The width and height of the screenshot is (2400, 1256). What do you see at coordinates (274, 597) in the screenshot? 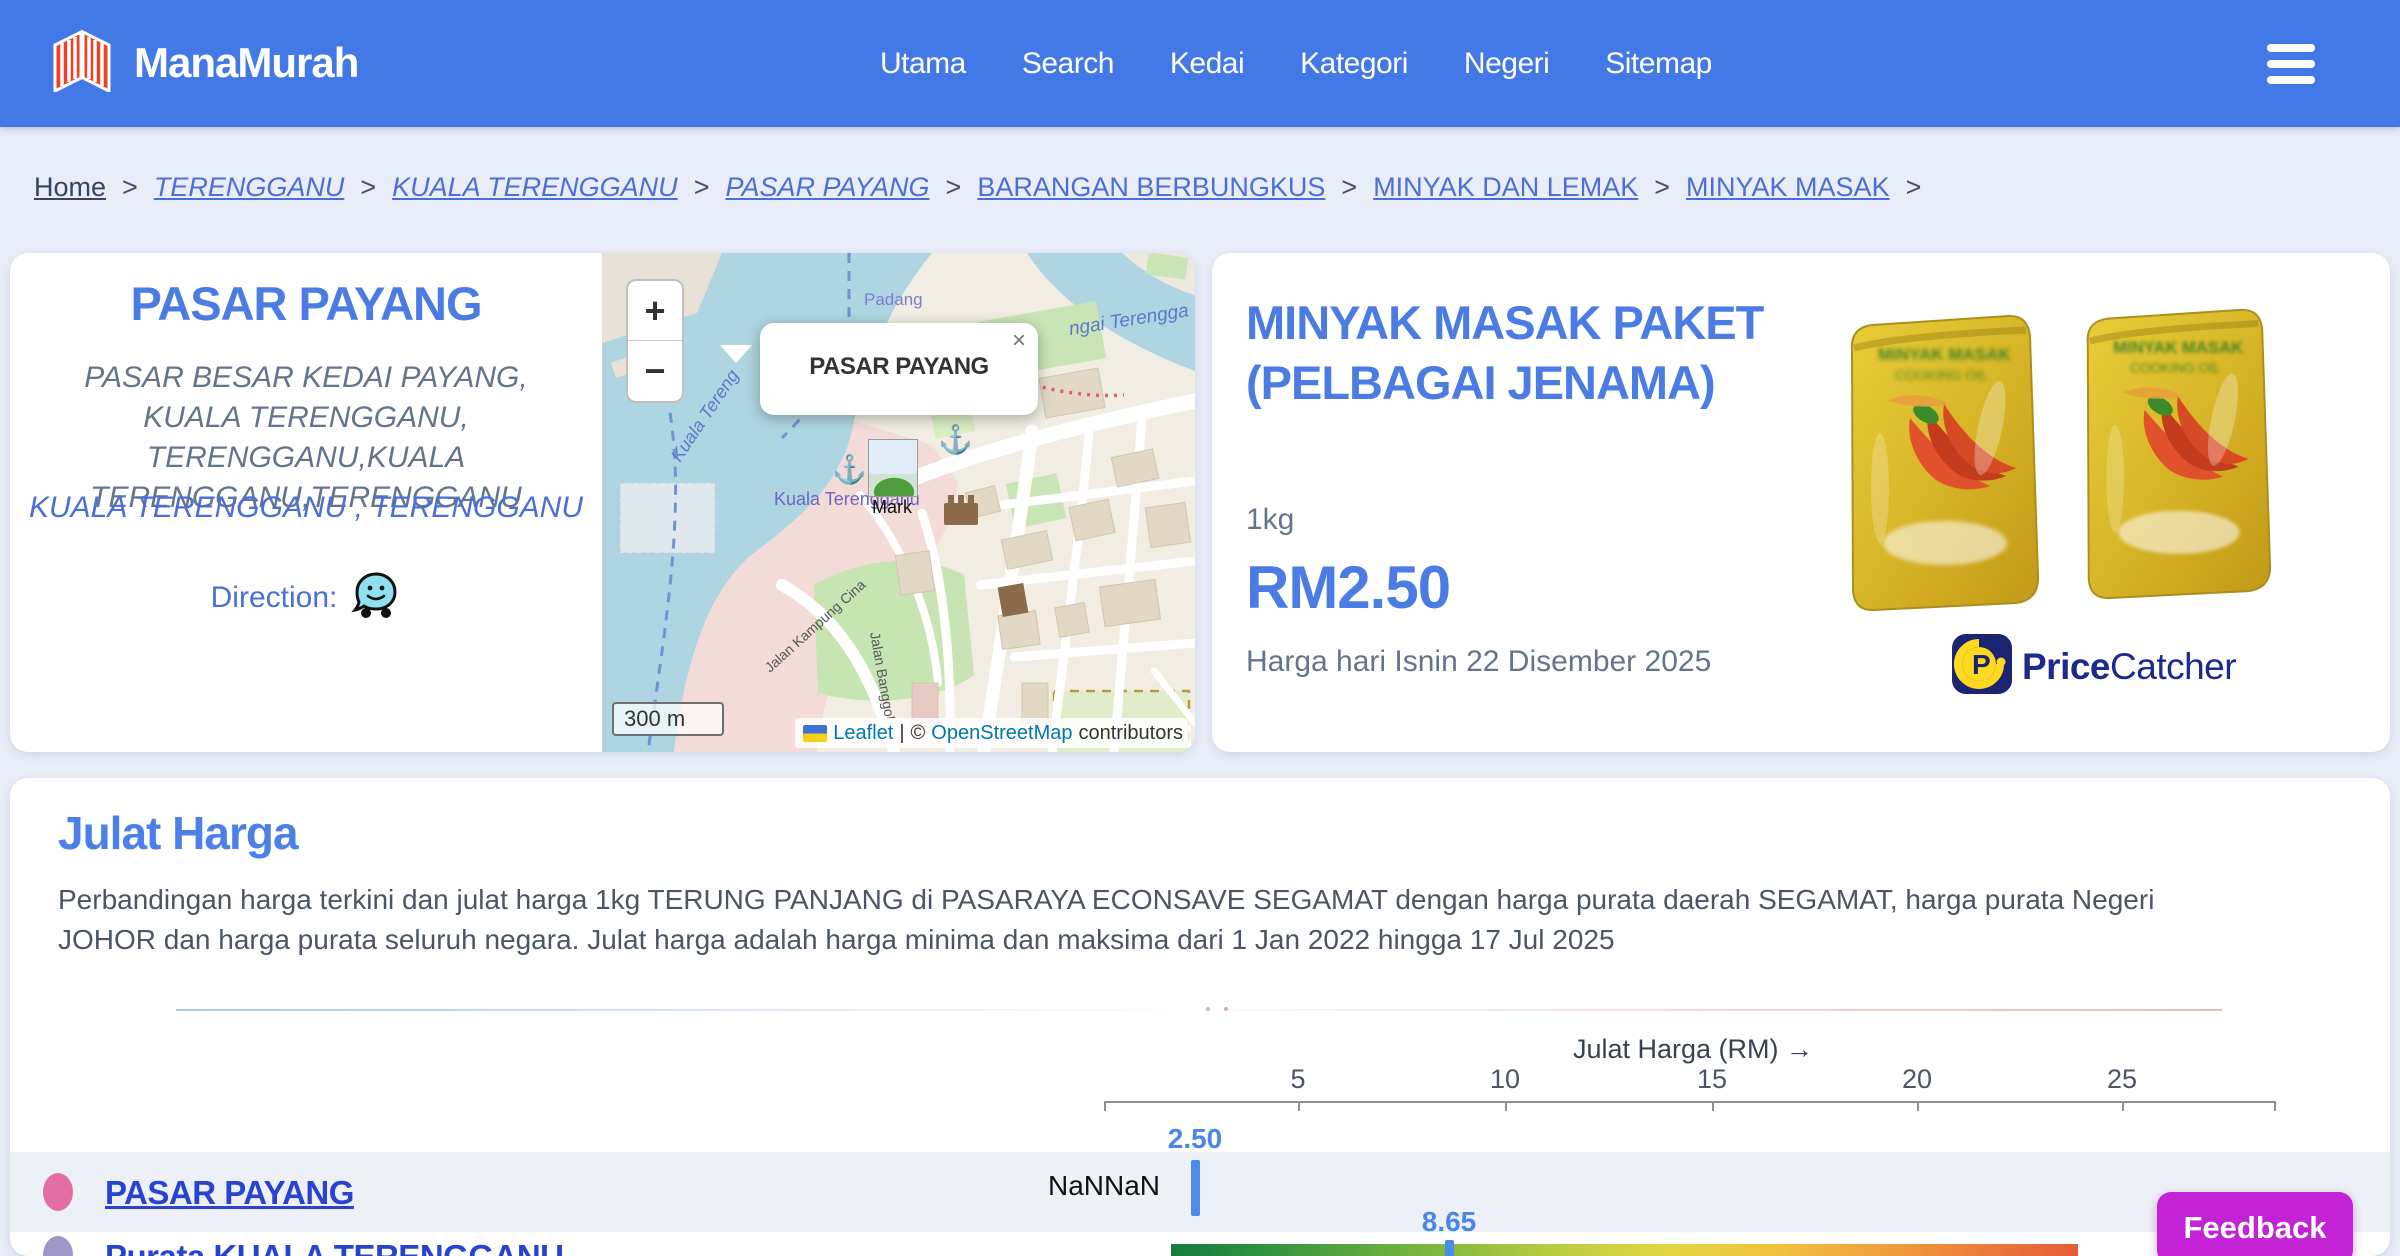
I see `direction-label: Direction:` at bounding box center [274, 597].